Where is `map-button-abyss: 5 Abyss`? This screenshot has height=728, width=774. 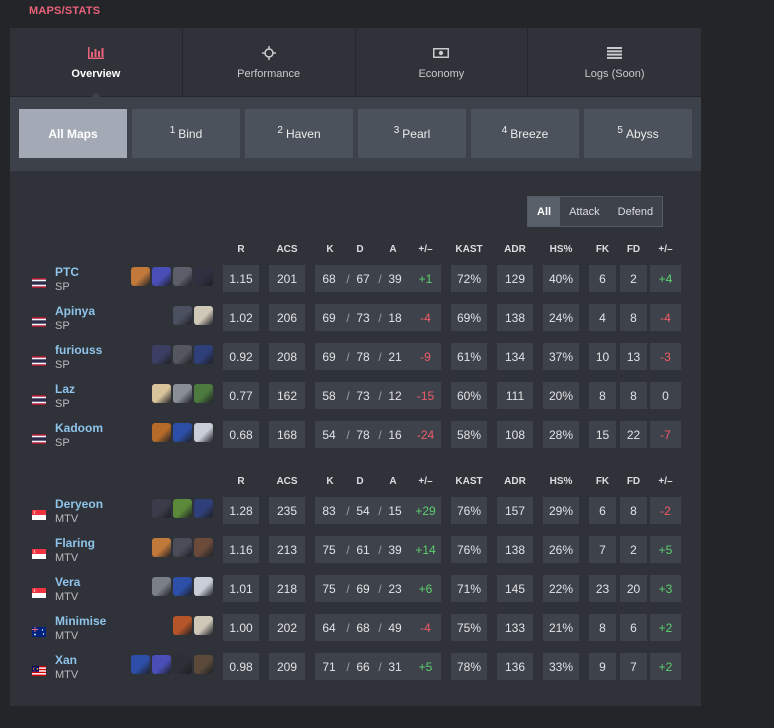
map-button-abyss: 5 Abyss is located at coordinates (638, 133).